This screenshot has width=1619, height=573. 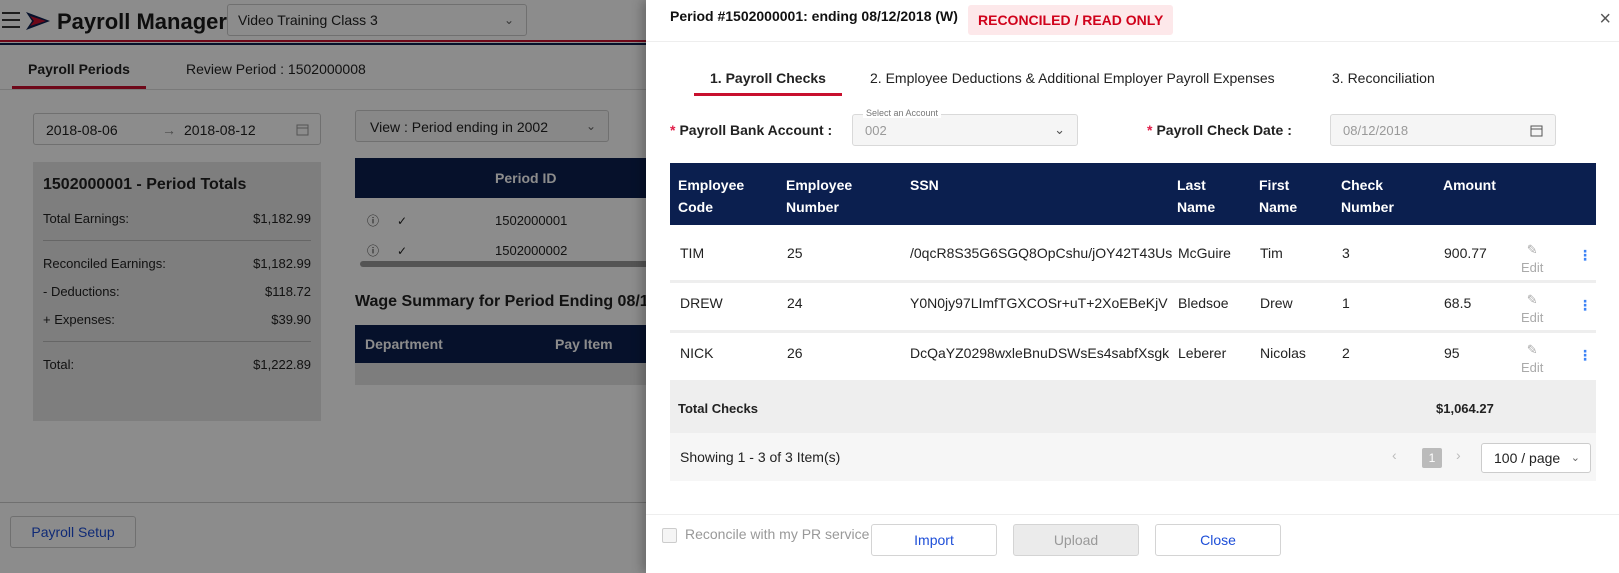 What do you see at coordinates (1071, 20) in the screenshot?
I see `status-badge: RECONCILED / READ ONLY` at bounding box center [1071, 20].